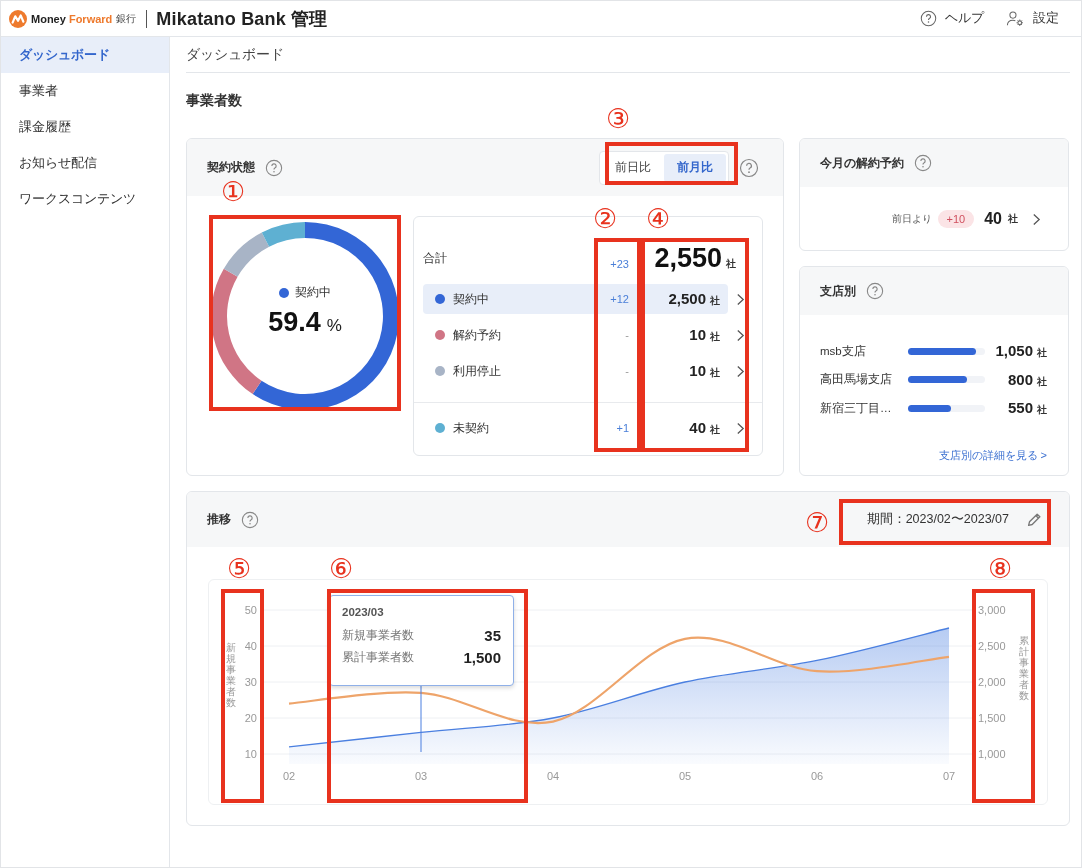 This screenshot has height=868, width=1082. Describe the element at coordinates (85, 163) in the screenshot. I see `sidebar-item: お知らせ配信` at that location.